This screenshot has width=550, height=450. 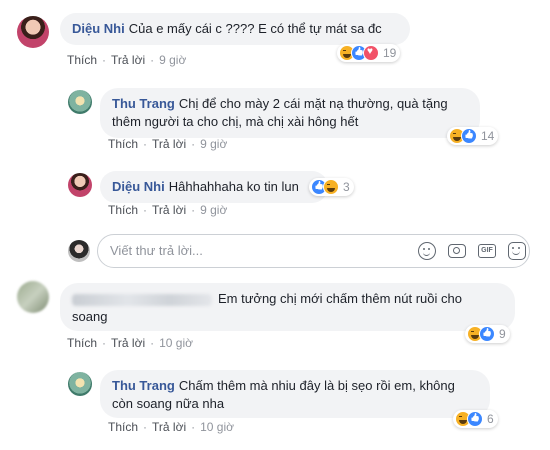 What do you see at coordinates (390, 53) in the screenshot?
I see `reaction-count: 19` at bounding box center [390, 53].